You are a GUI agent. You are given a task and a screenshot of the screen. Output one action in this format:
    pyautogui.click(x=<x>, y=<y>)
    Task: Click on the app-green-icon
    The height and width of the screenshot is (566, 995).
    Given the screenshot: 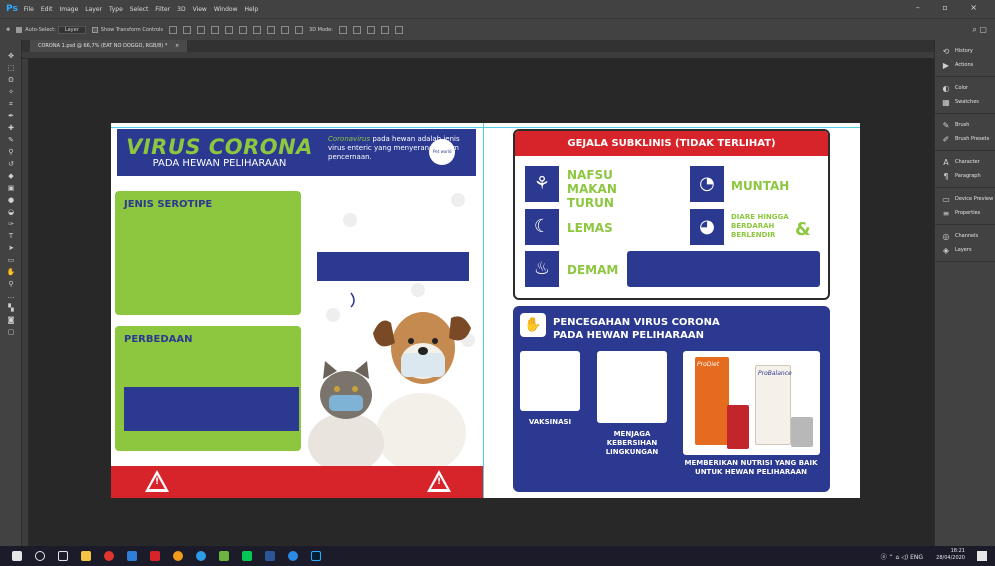 What is the action you would take?
    pyautogui.click(x=224, y=556)
    